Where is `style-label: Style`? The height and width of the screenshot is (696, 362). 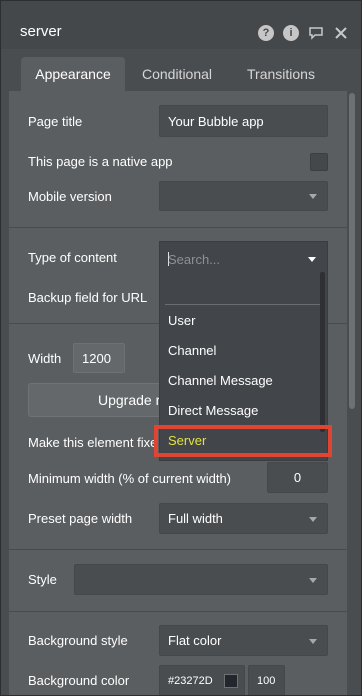 style-label: Style is located at coordinates (42, 579).